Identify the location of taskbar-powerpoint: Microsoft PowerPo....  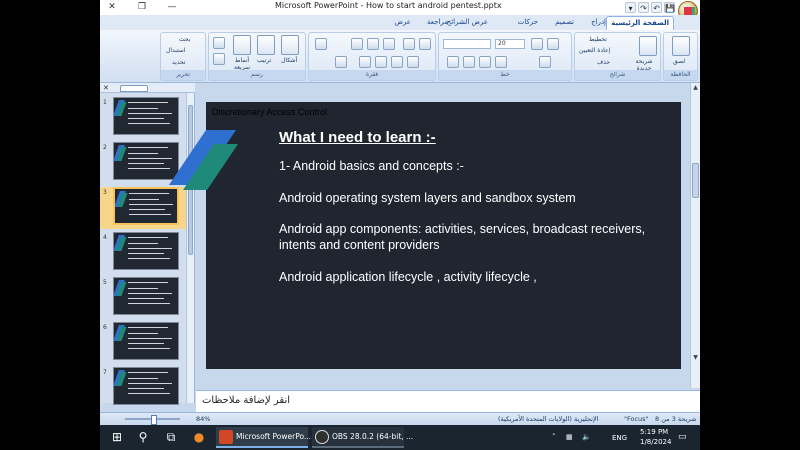
(263, 437).